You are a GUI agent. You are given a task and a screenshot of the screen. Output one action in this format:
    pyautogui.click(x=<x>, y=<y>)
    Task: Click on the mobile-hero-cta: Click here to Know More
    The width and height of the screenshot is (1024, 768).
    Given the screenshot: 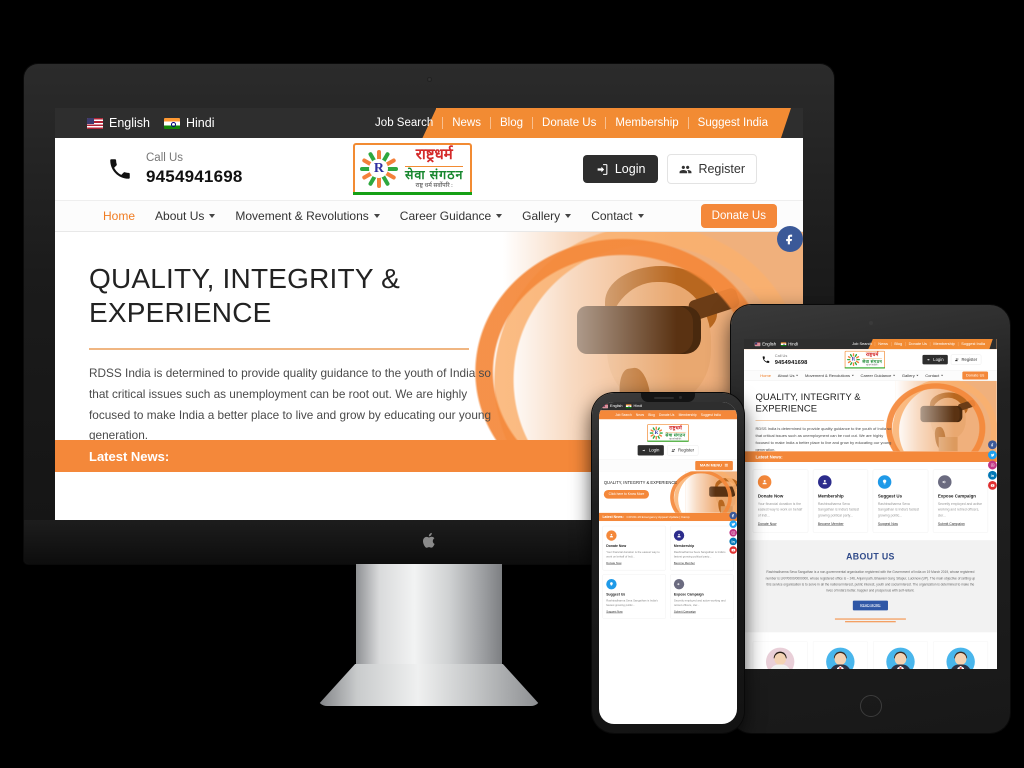 What is the action you would take?
    pyautogui.click(x=626, y=494)
    